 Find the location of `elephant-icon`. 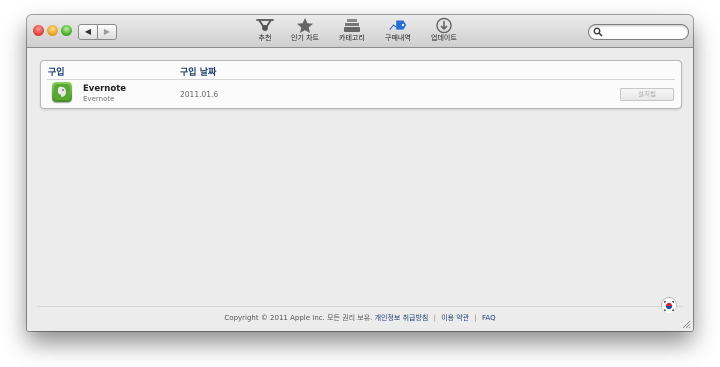

elephant-icon is located at coordinates (62, 92).